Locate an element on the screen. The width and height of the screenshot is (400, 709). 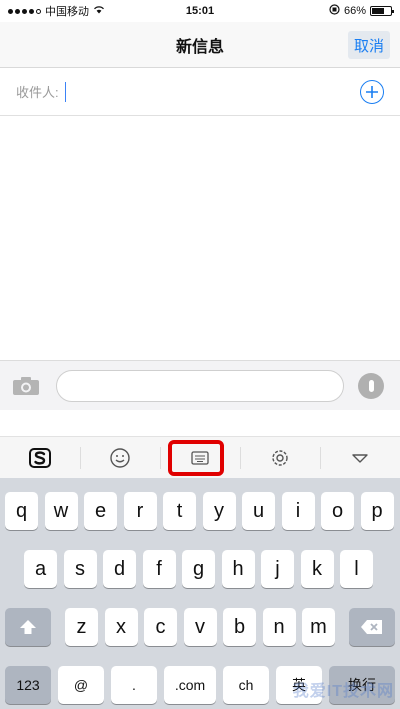
key-label: a is located at coordinates (40, 568).